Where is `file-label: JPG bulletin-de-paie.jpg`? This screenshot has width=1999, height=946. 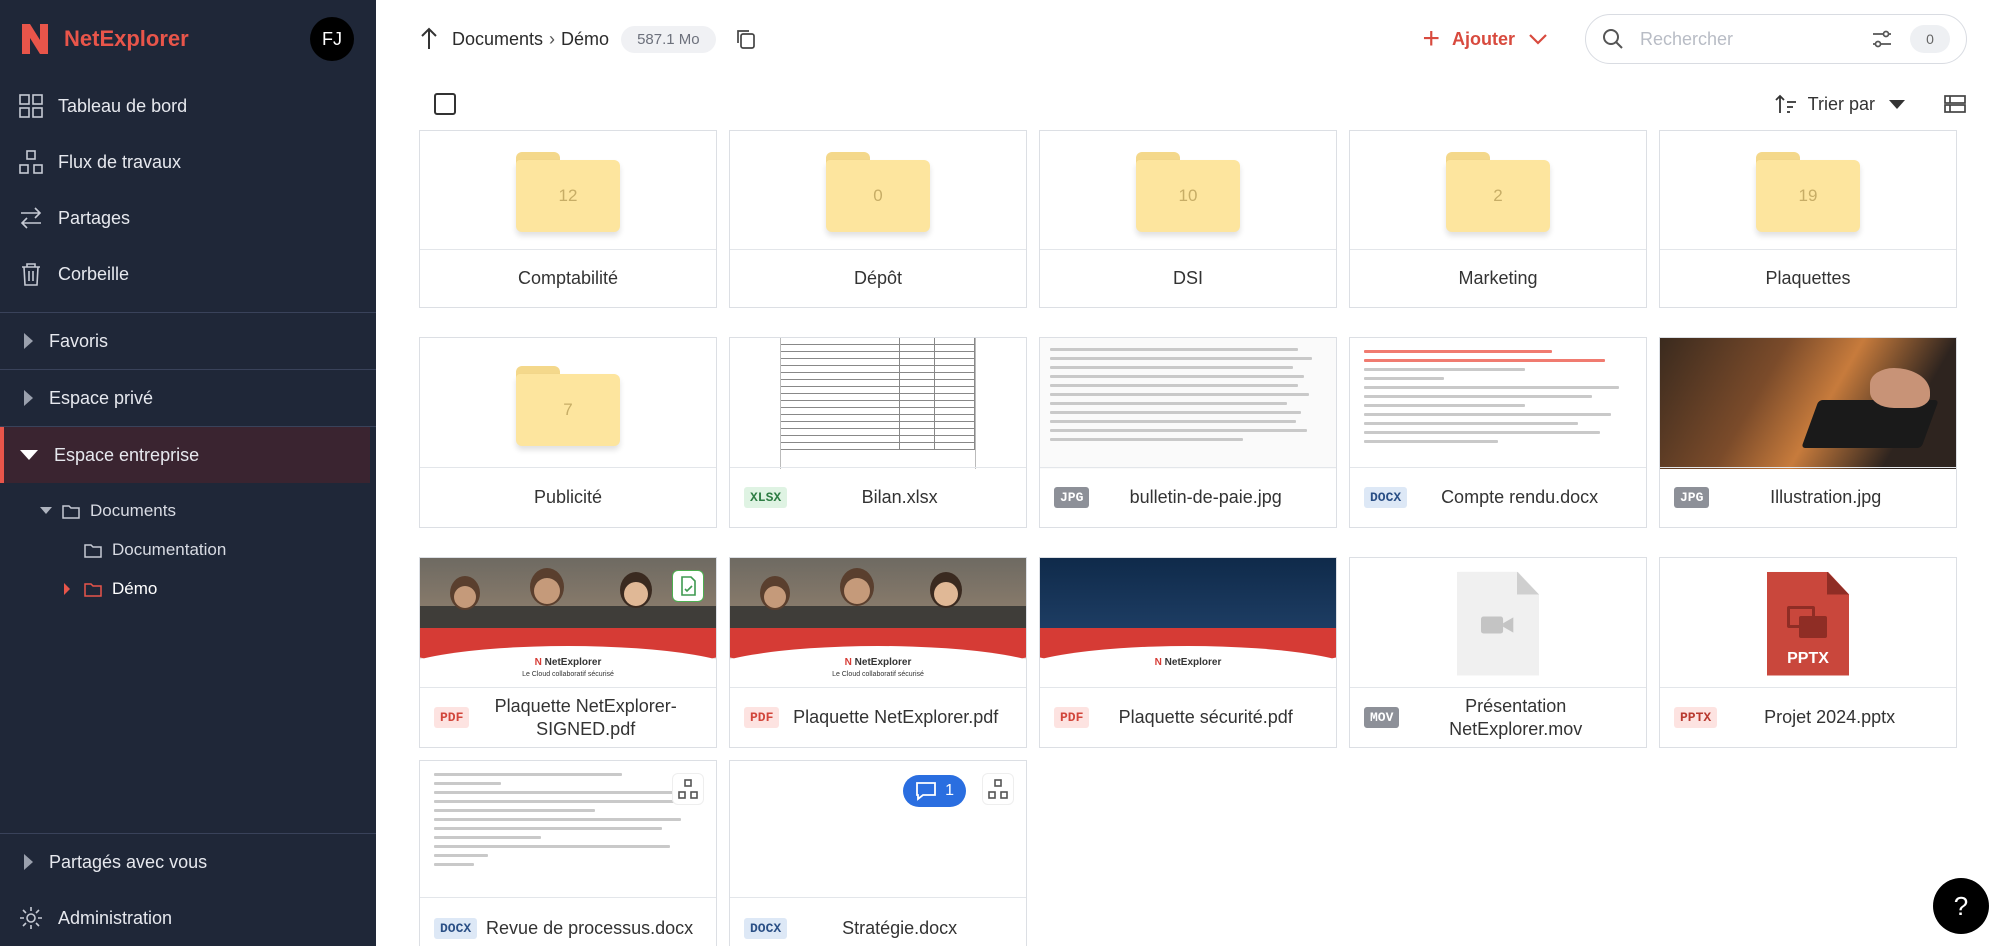
file-label: JPG bulletin-de-paie.jpg is located at coordinates (1188, 497).